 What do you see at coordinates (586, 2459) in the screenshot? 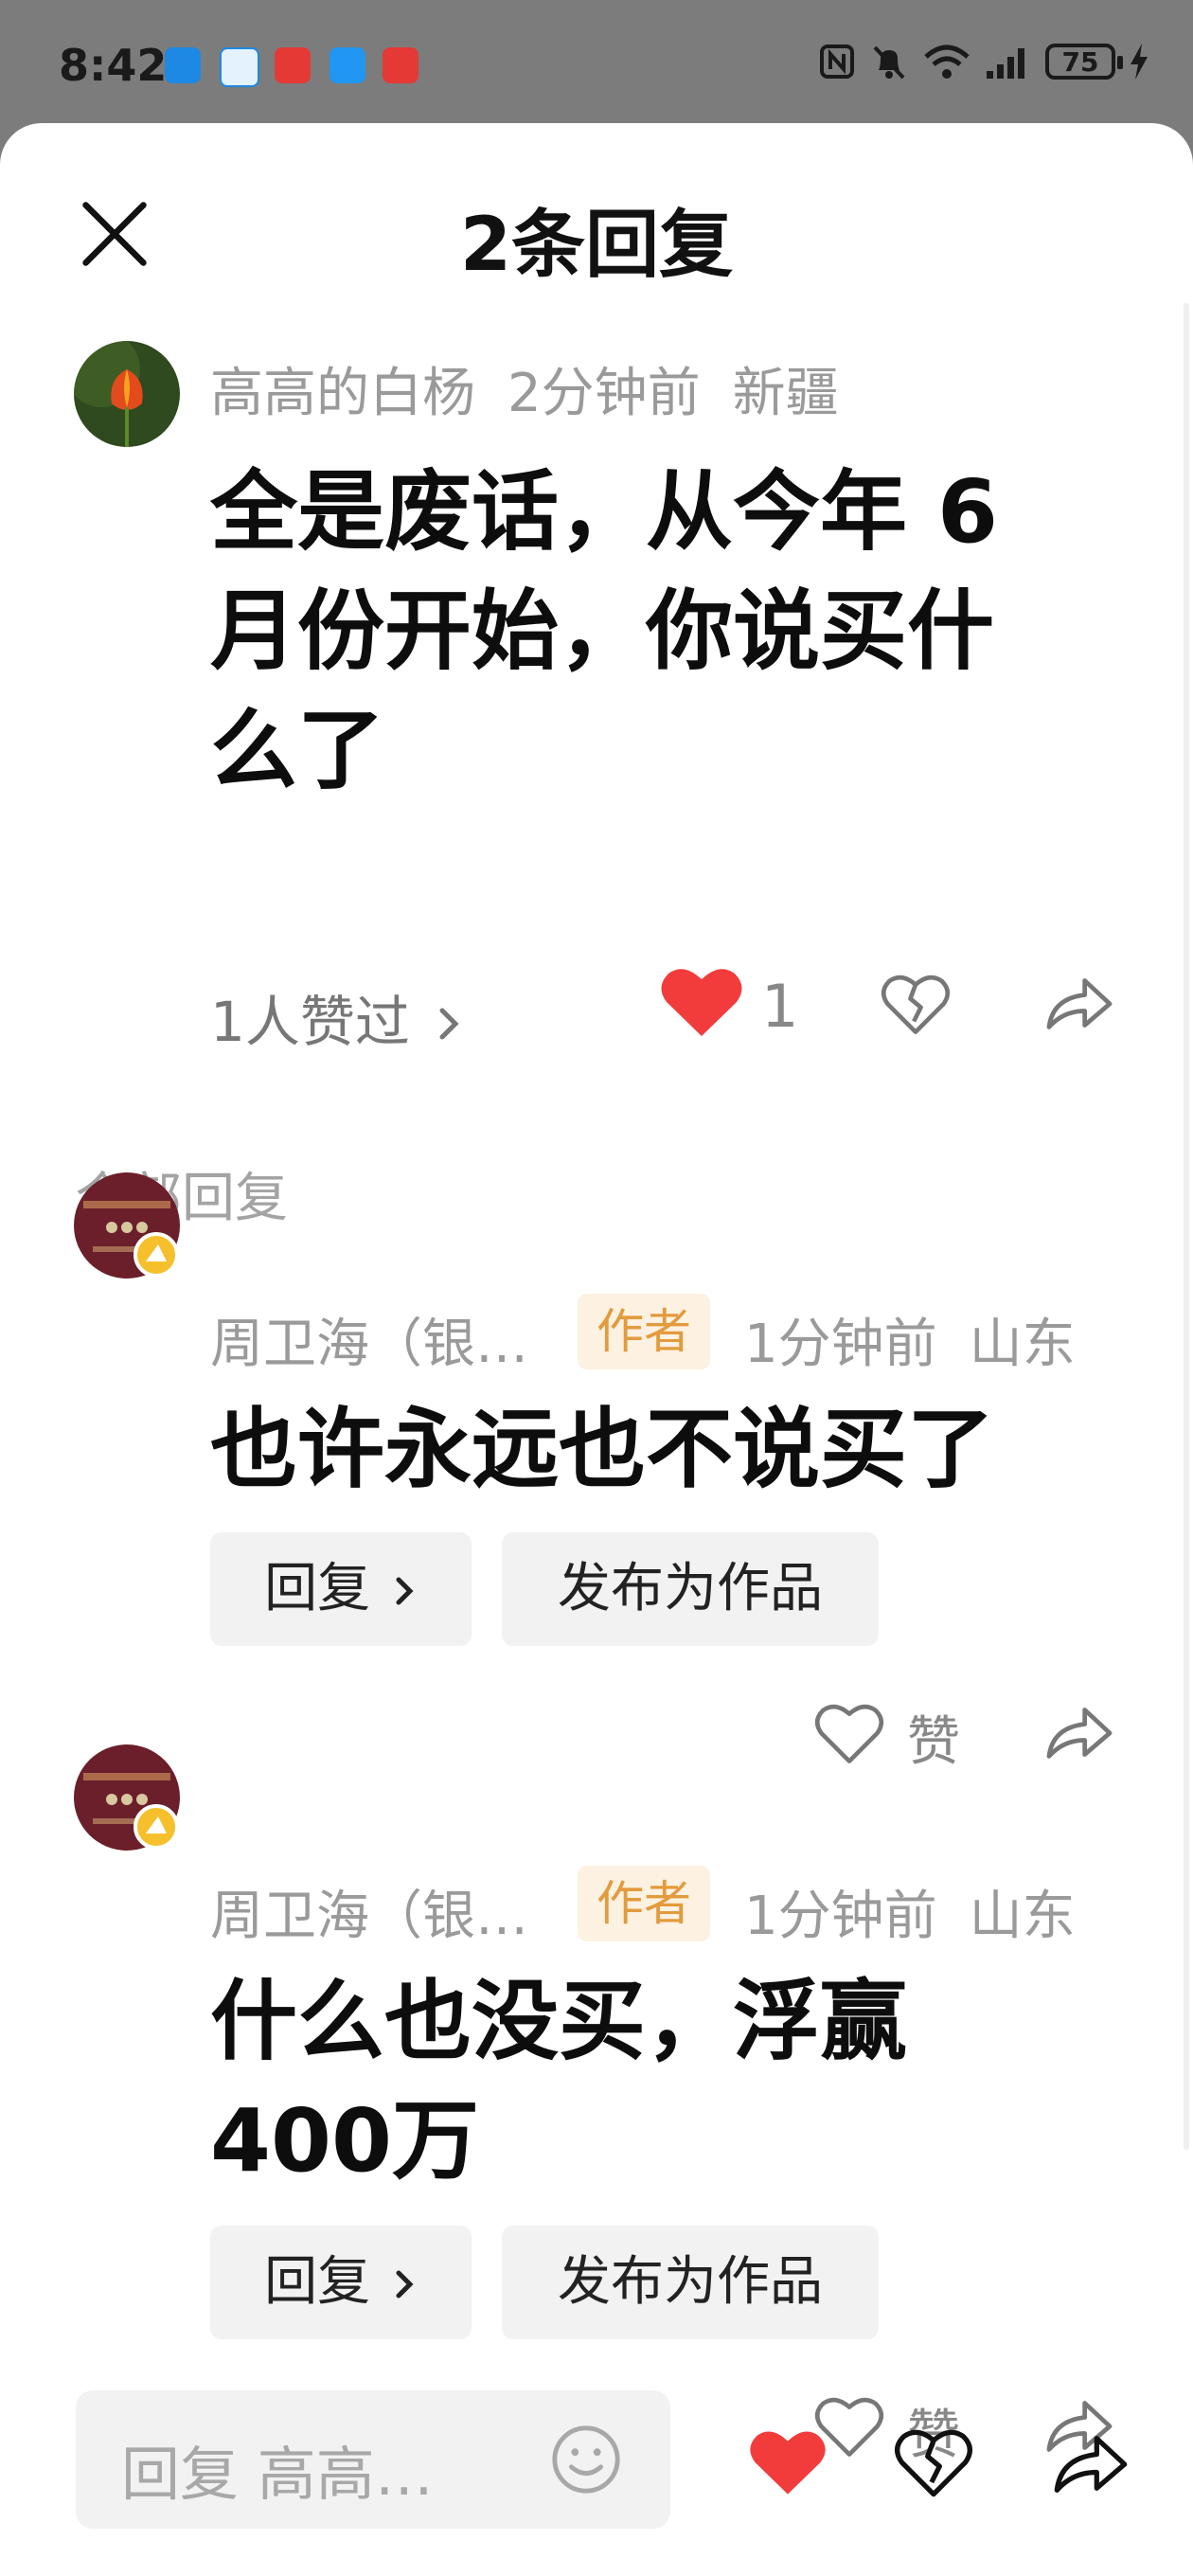
I see `emoji-icon` at bounding box center [586, 2459].